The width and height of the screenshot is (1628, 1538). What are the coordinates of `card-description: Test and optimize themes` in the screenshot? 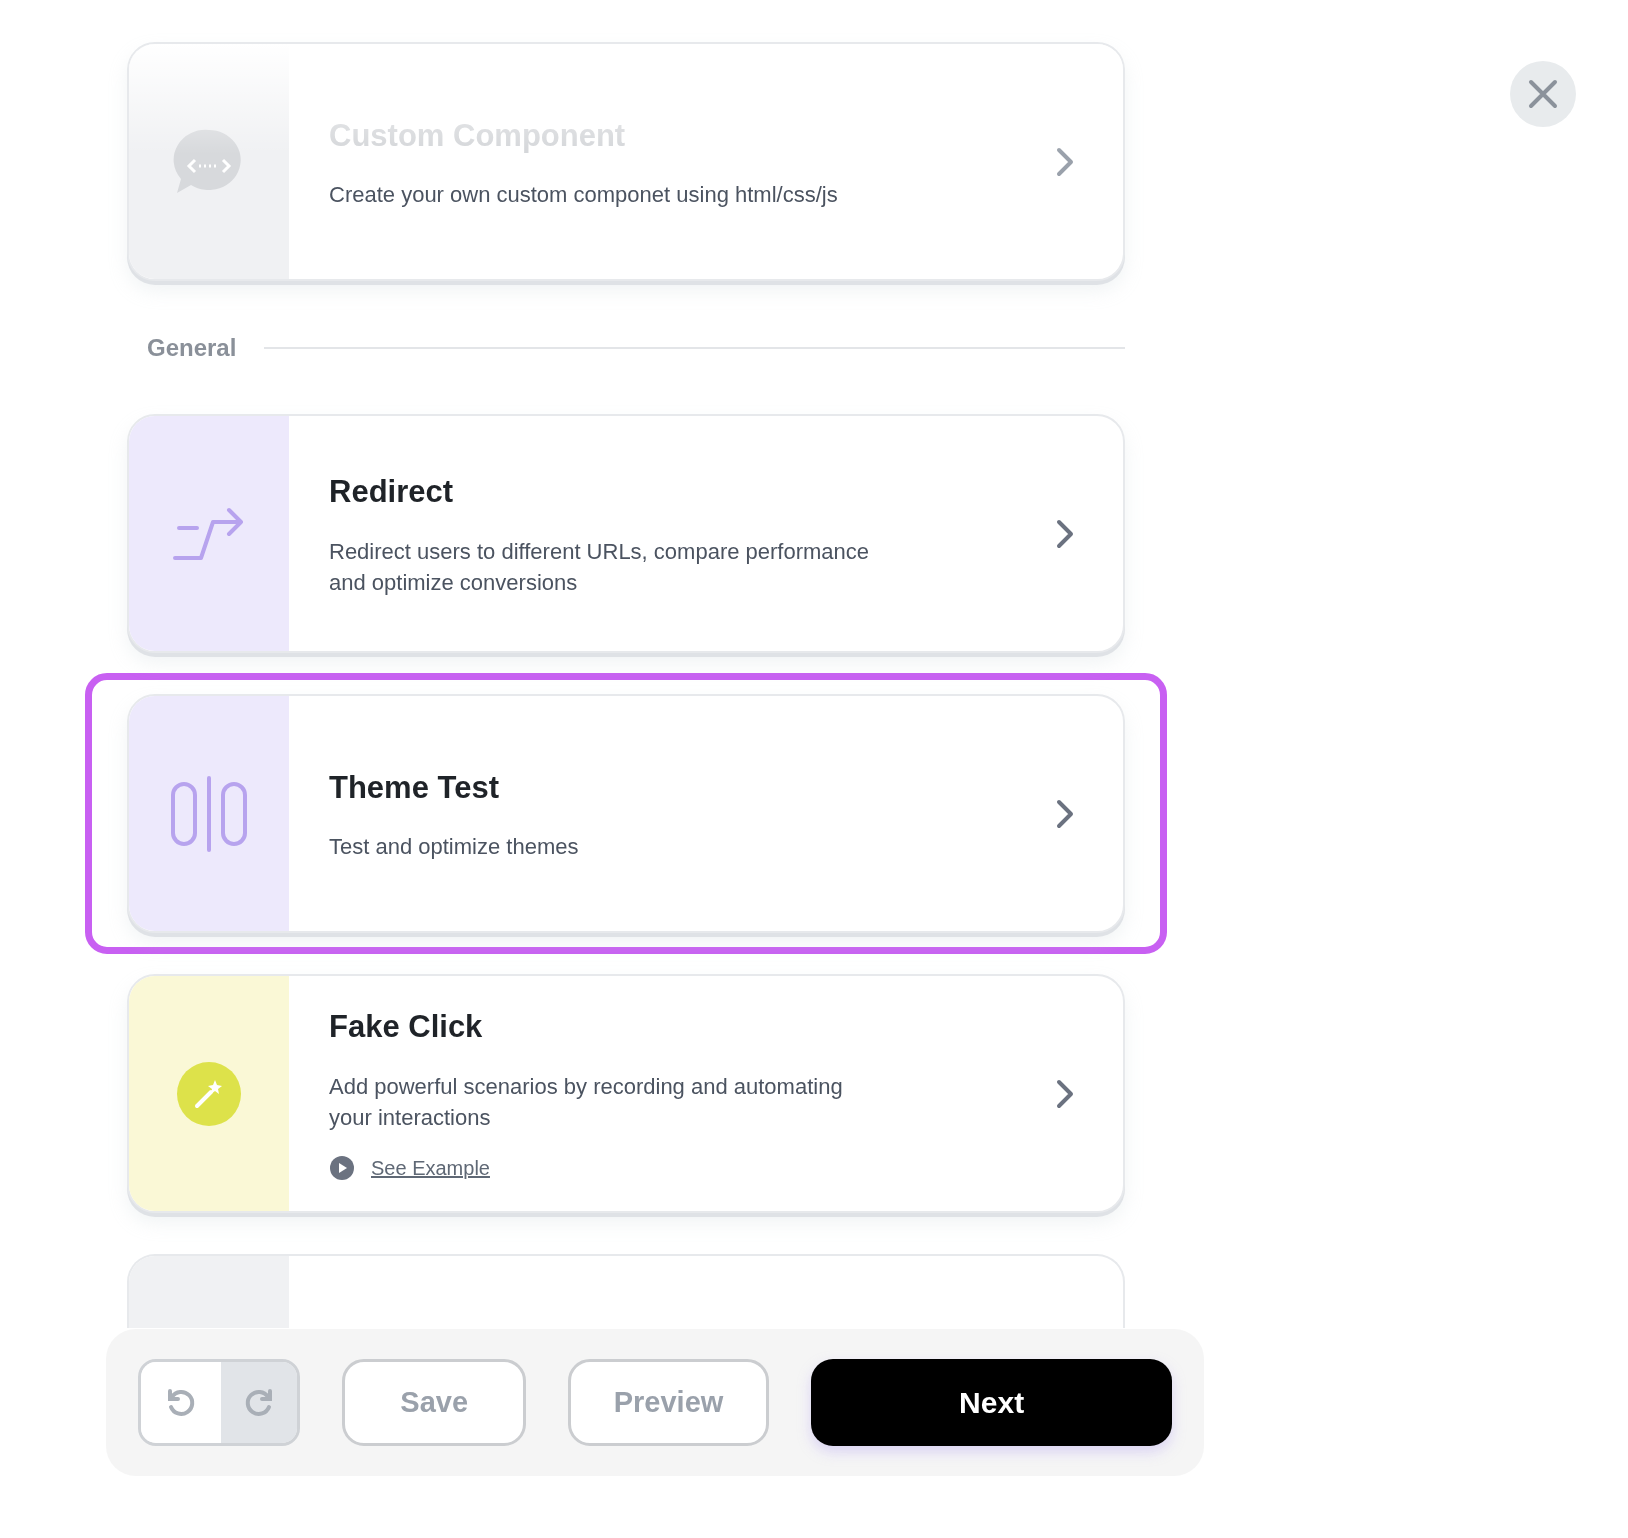 It's located at (454, 847).